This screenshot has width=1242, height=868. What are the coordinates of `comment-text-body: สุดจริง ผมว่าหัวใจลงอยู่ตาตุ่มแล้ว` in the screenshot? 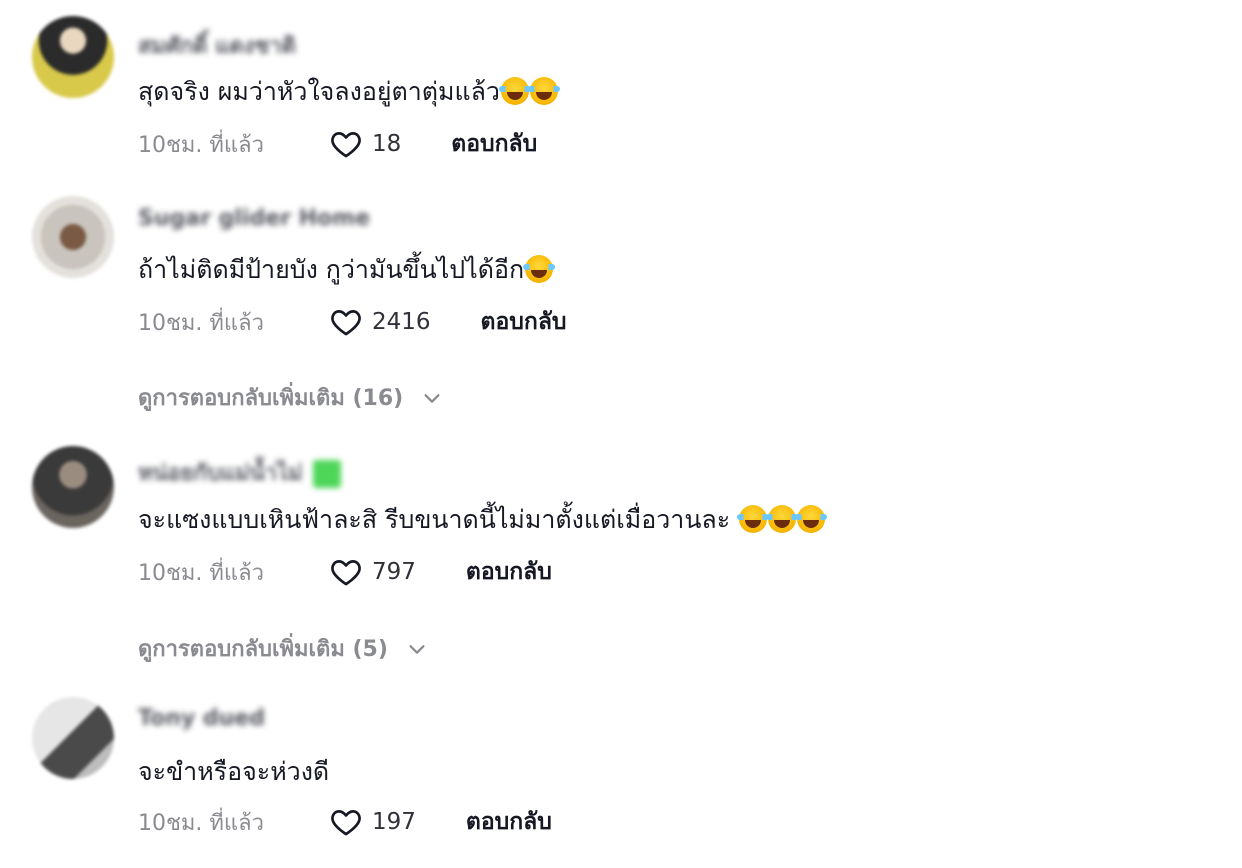 It's located at (319, 91).